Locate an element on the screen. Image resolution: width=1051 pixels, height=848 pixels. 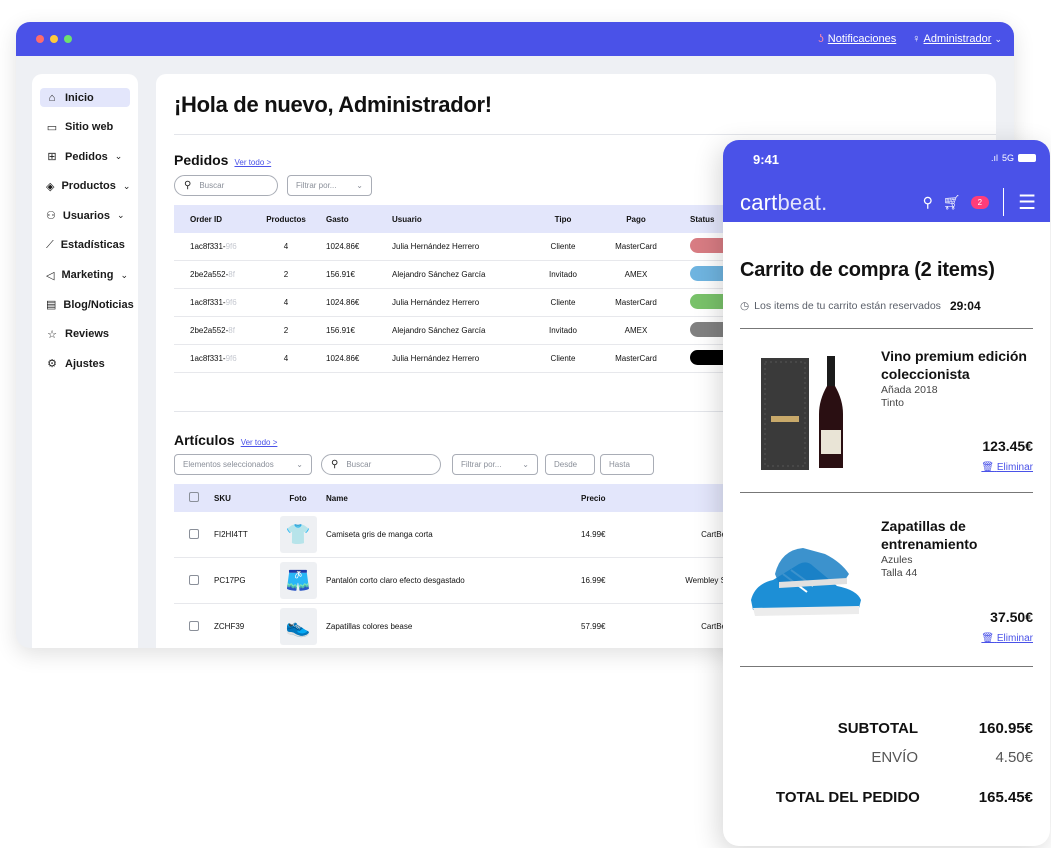
order-type: Cliente is located at coordinates (563, 358).